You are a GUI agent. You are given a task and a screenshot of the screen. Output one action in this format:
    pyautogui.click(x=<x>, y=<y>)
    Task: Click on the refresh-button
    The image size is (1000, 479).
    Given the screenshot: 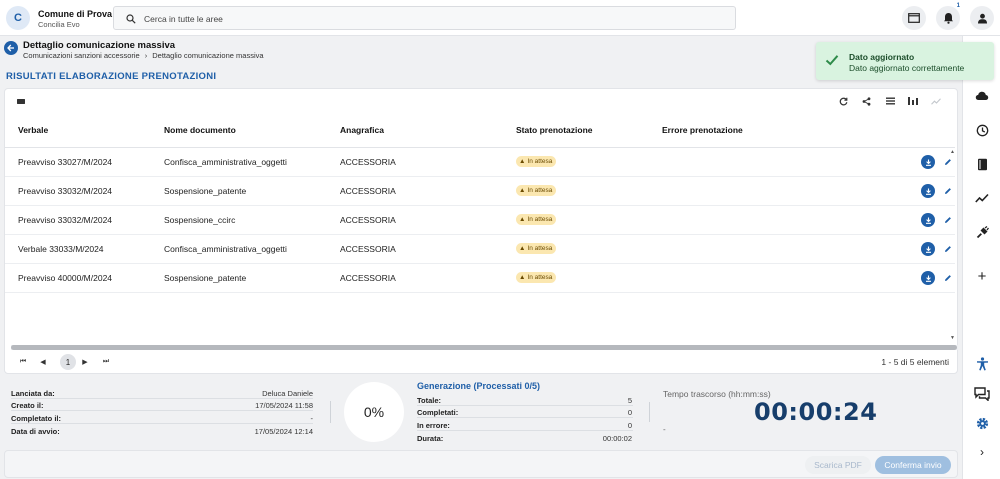 What is the action you would take?
    pyautogui.click(x=843, y=101)
    